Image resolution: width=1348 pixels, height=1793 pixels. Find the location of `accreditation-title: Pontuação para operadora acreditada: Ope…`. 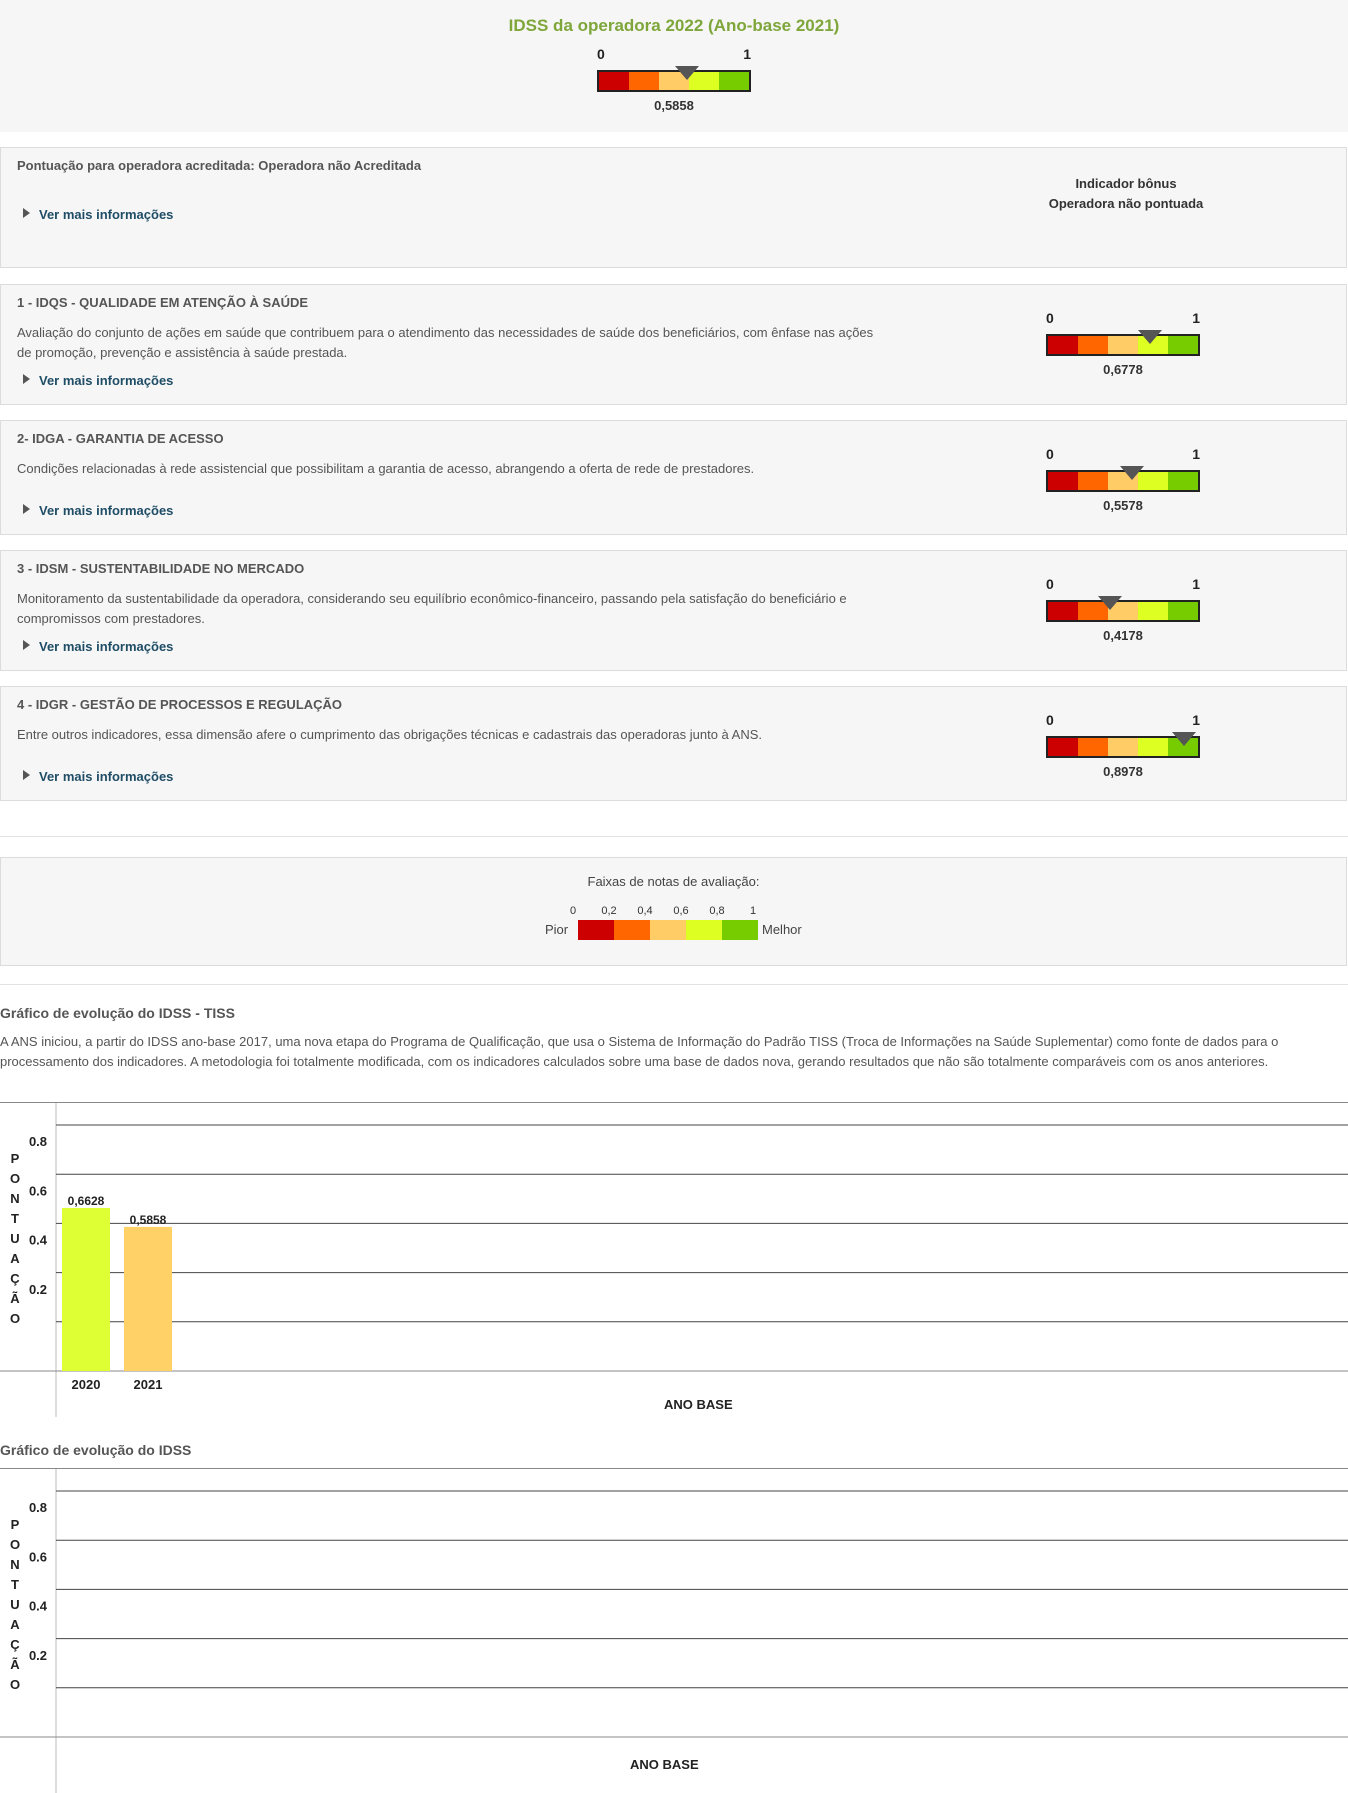

accreditation-title: Pontuação para operadora acreditada: Ope… is located at coordinates (219, 165).